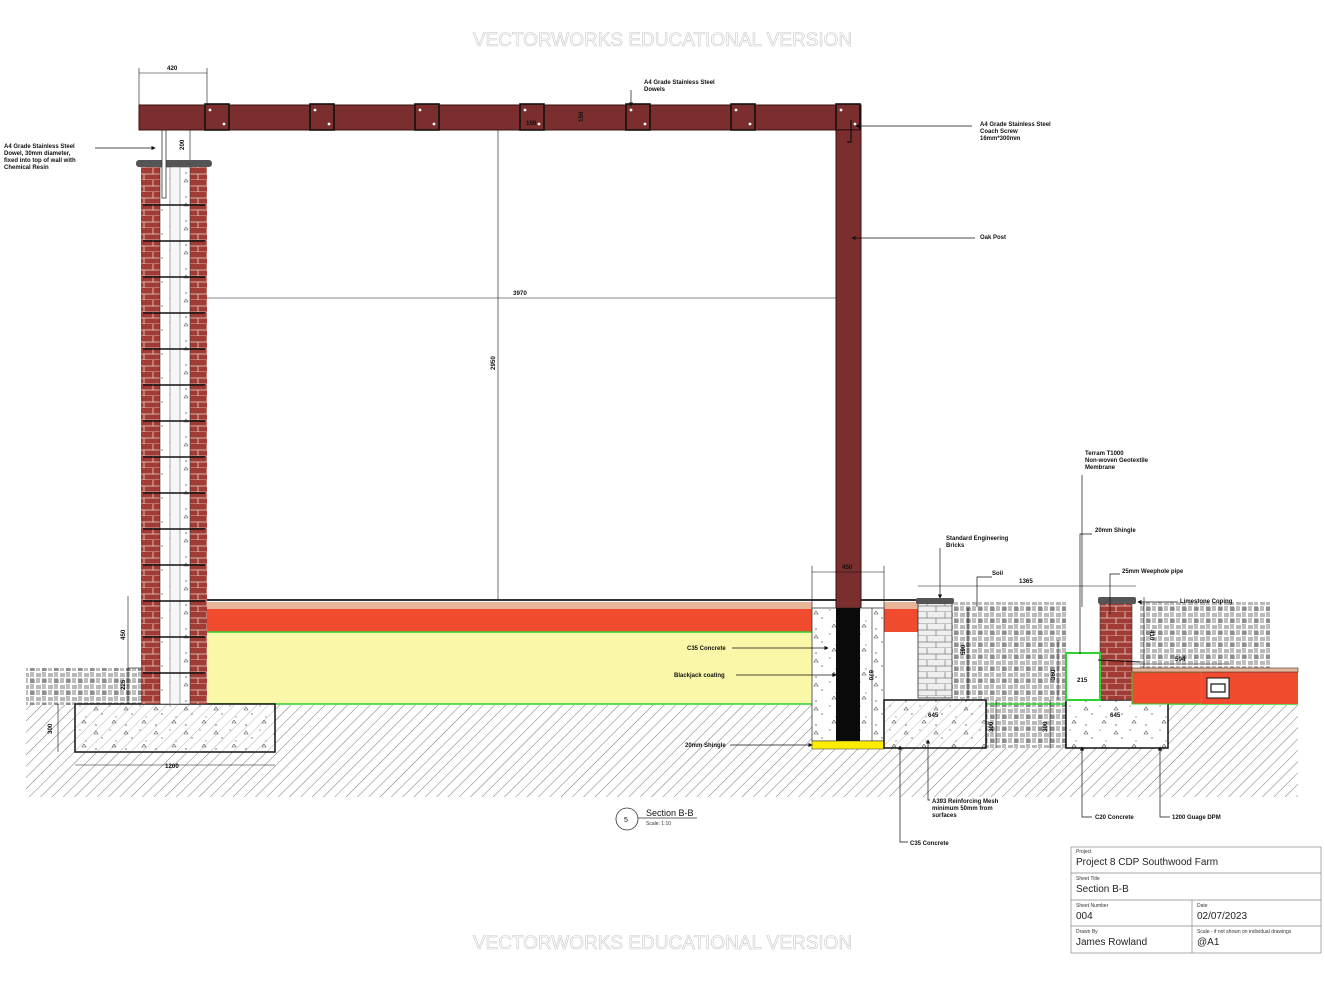  I want to click on right-paving, so click(1215, 670).